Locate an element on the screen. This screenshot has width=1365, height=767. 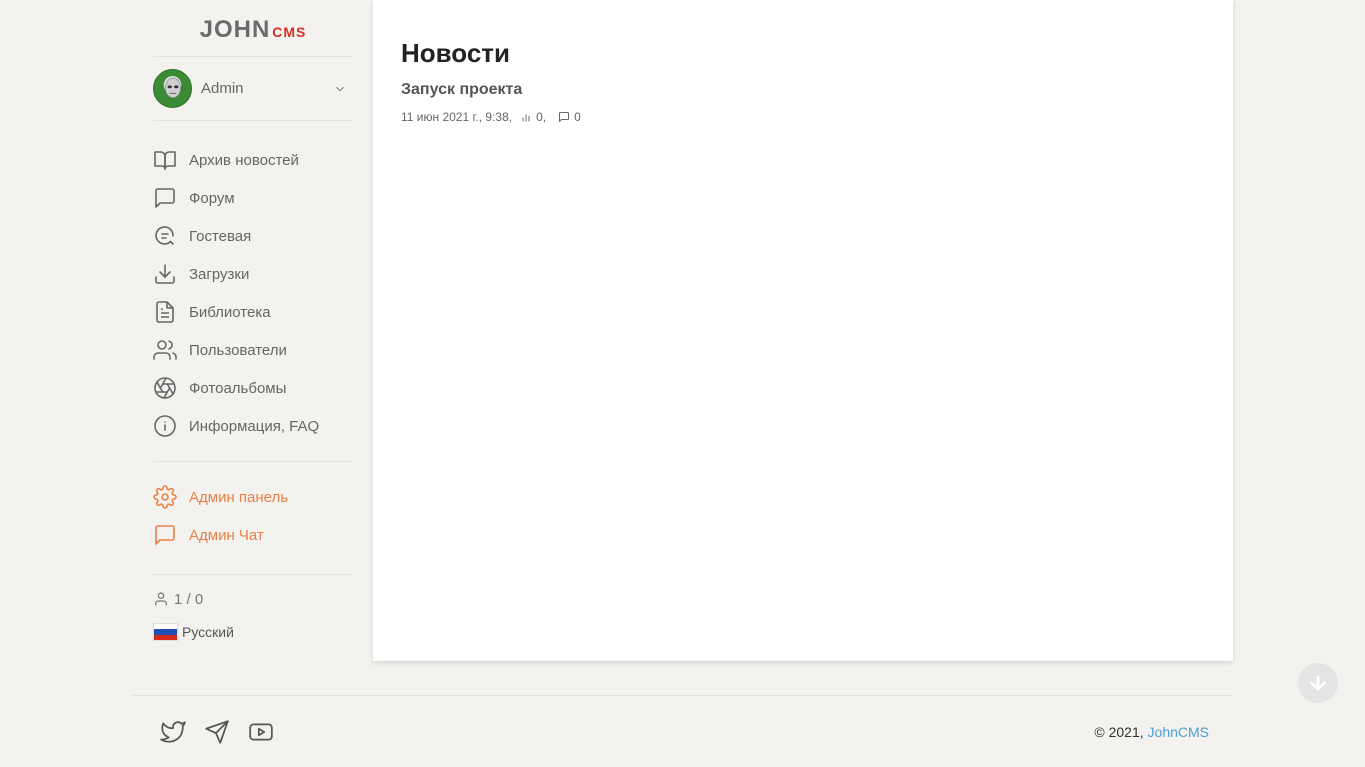
news-comments: 0 is located at coordinates (577, 117).